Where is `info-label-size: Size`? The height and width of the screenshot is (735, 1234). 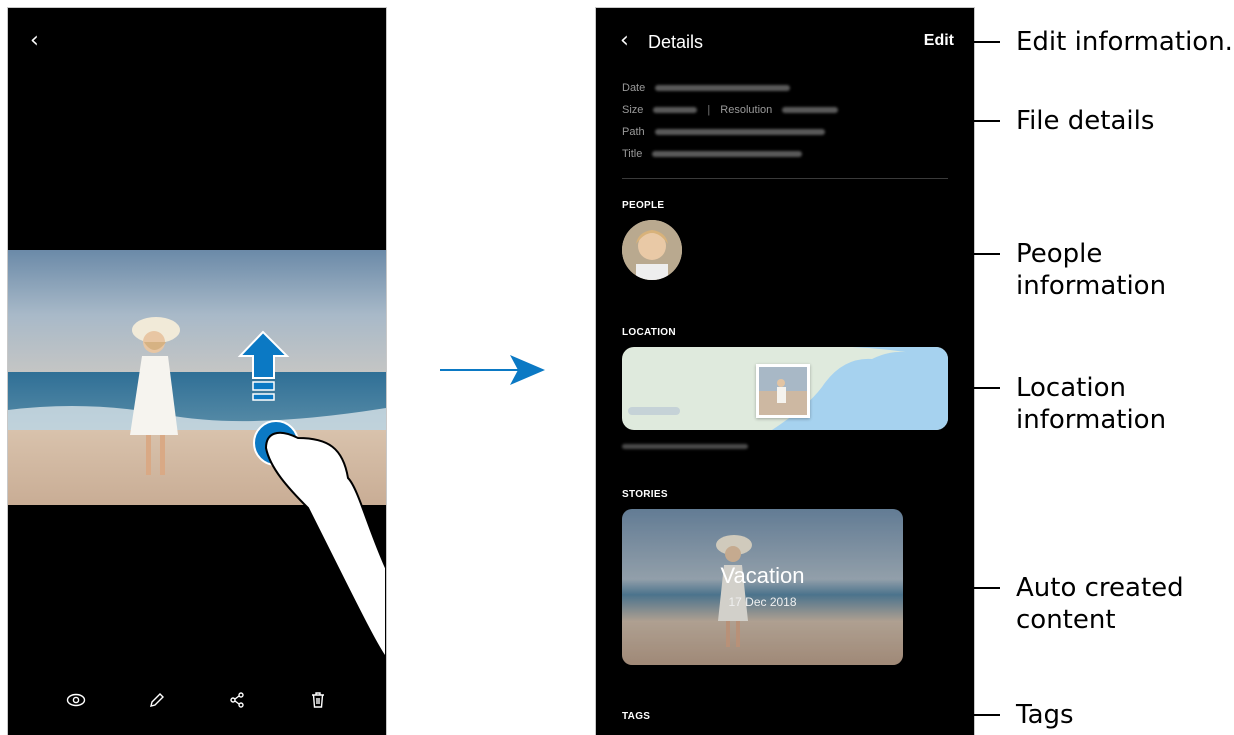
info-label-size: Size is located at coordinates (633, 110).